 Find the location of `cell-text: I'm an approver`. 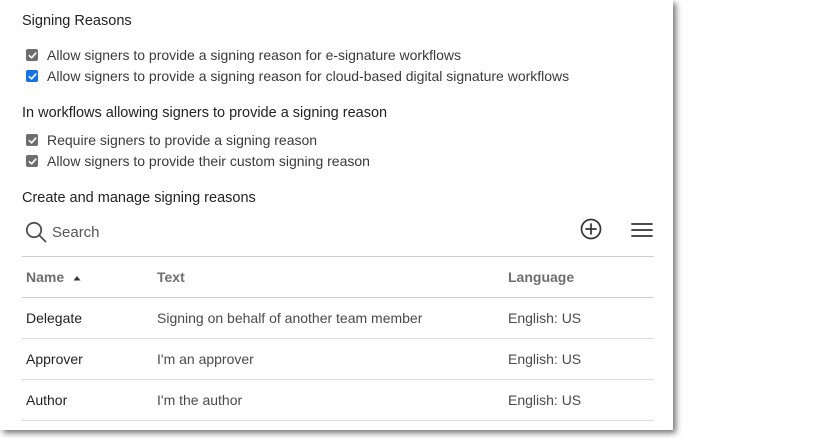

cell-text: I'm an approver is located at coordinates (328, 359).